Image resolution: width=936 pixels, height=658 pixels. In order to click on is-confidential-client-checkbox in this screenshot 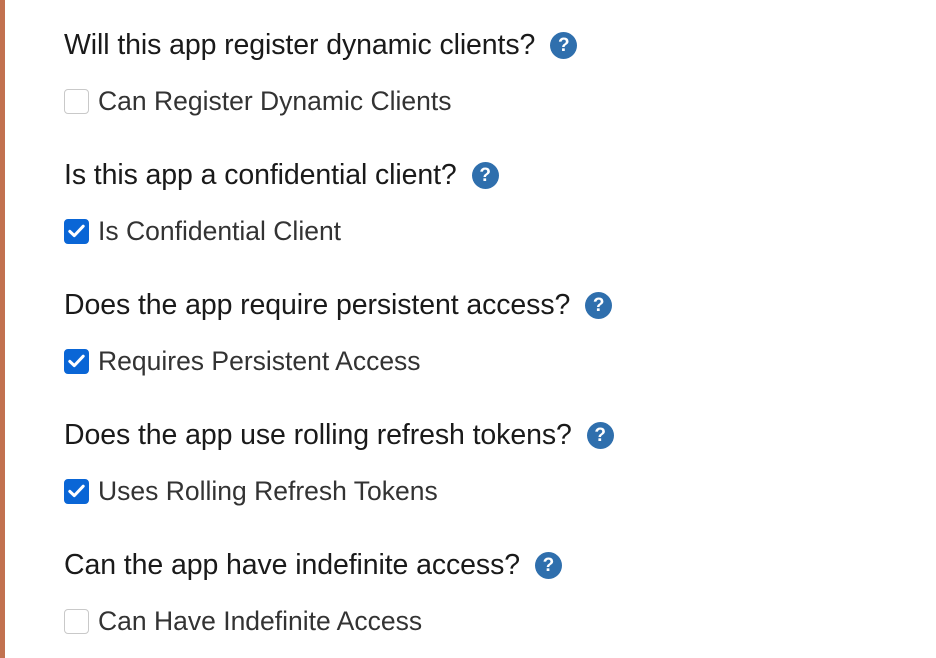, I will do `click(76, 231)`.